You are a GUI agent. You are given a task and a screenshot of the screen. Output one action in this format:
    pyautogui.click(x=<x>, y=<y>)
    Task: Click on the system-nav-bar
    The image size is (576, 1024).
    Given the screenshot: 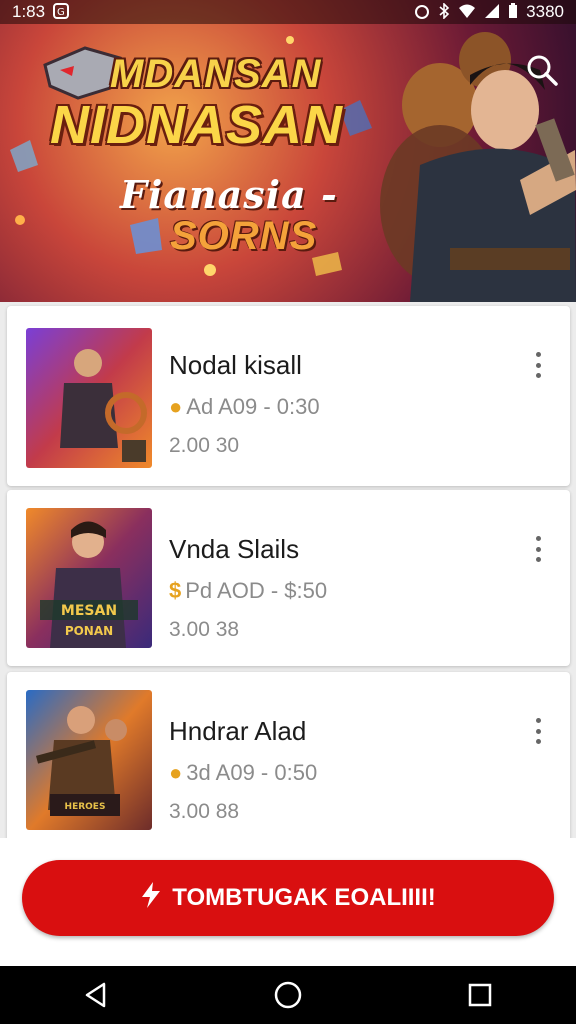 What is the action you would take?
    pyautogui.click(x=288, y=995)
    